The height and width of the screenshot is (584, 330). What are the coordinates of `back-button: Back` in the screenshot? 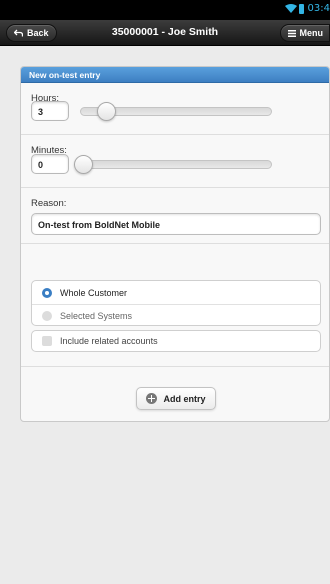 It's located at (31, 33).